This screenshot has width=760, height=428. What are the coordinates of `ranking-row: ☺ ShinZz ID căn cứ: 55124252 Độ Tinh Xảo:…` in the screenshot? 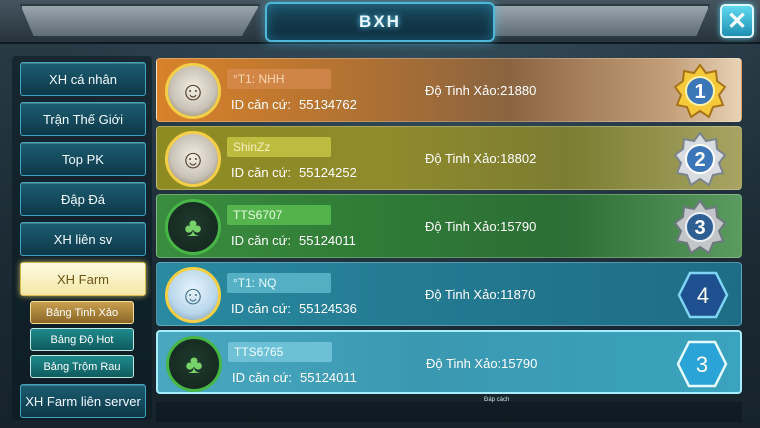 It's located at (449, 158).